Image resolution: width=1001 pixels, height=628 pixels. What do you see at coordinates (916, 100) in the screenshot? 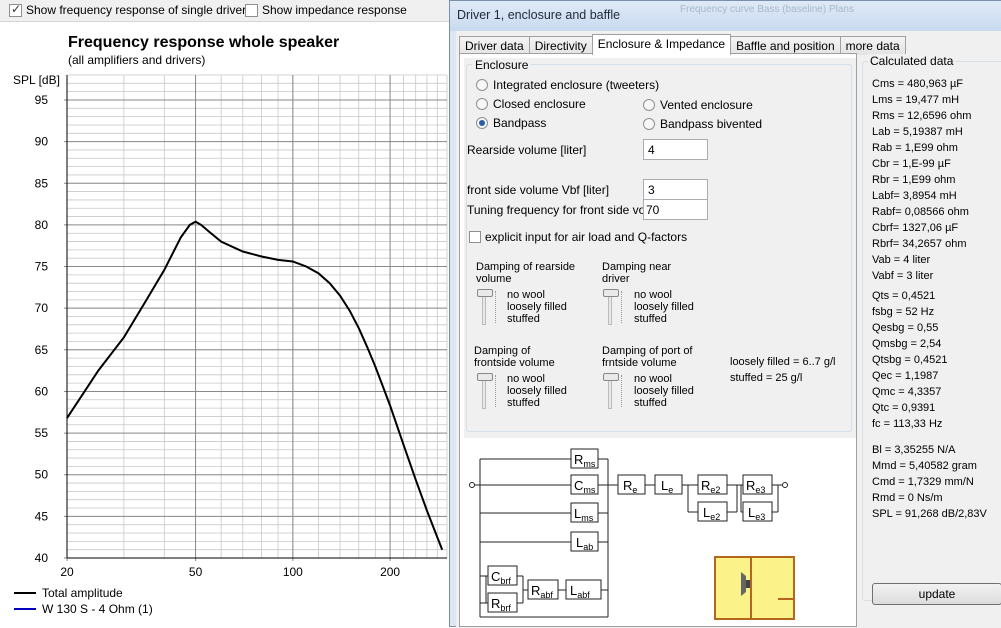
I see `calculated-value: Lms = 19,477 mH` at bounding box center [916, 100].